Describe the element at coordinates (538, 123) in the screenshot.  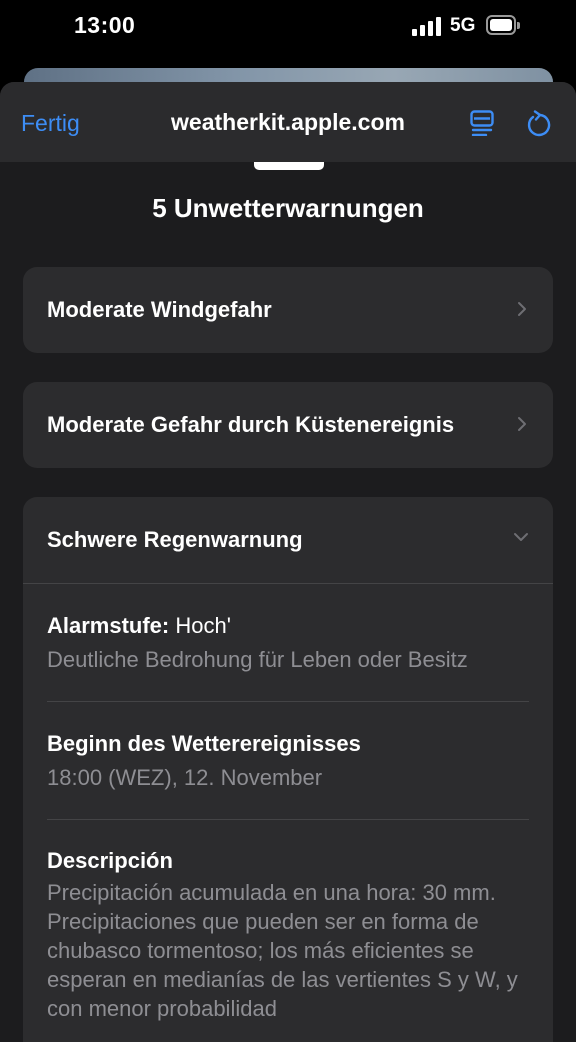
I see `reload-icon` at that location.